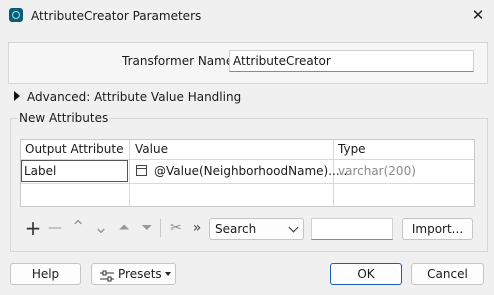  I want to click on column-divider, so click(129, 173).